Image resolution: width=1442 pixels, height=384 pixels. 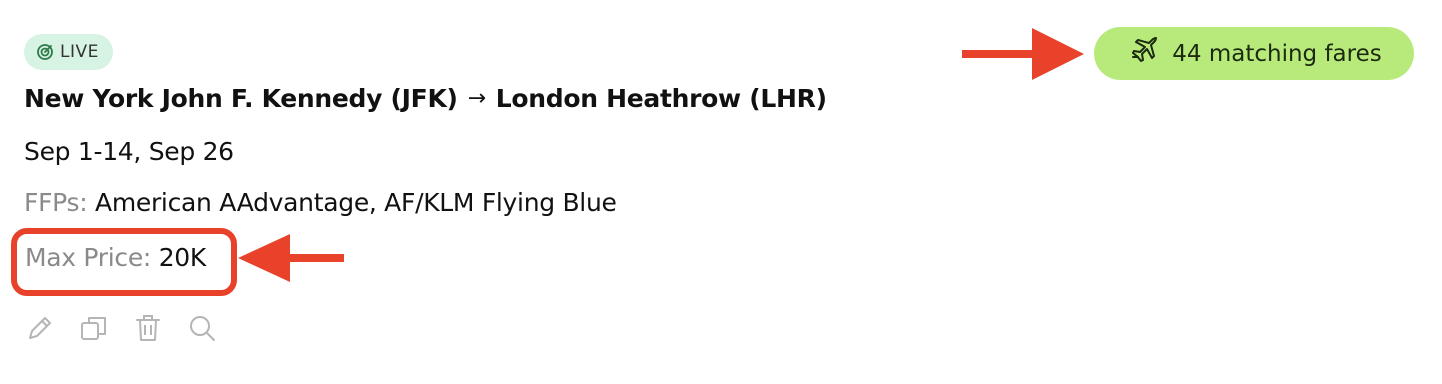 I want to click on trash-icon, so click(x=148, y=330).